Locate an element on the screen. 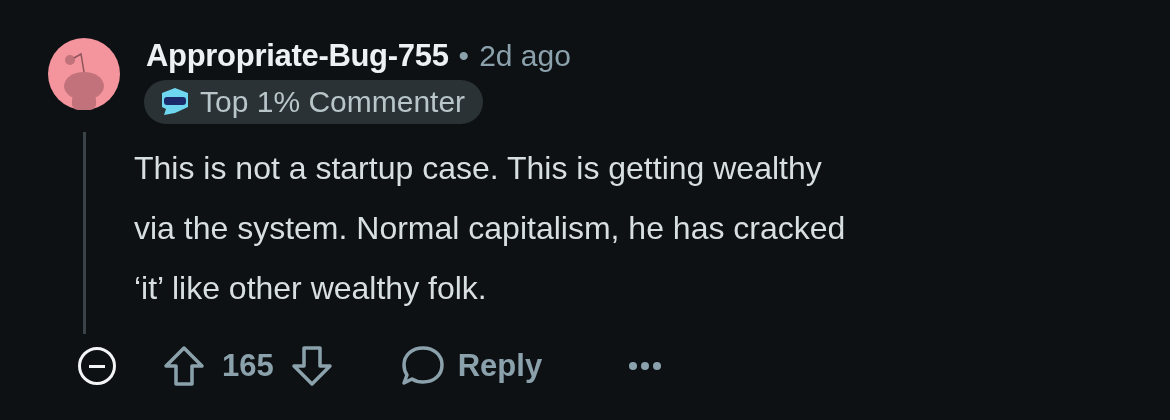 Image resolution: width=1170 pixels, height=420 pixels. upvote-button is located at coordinates (184, 366).